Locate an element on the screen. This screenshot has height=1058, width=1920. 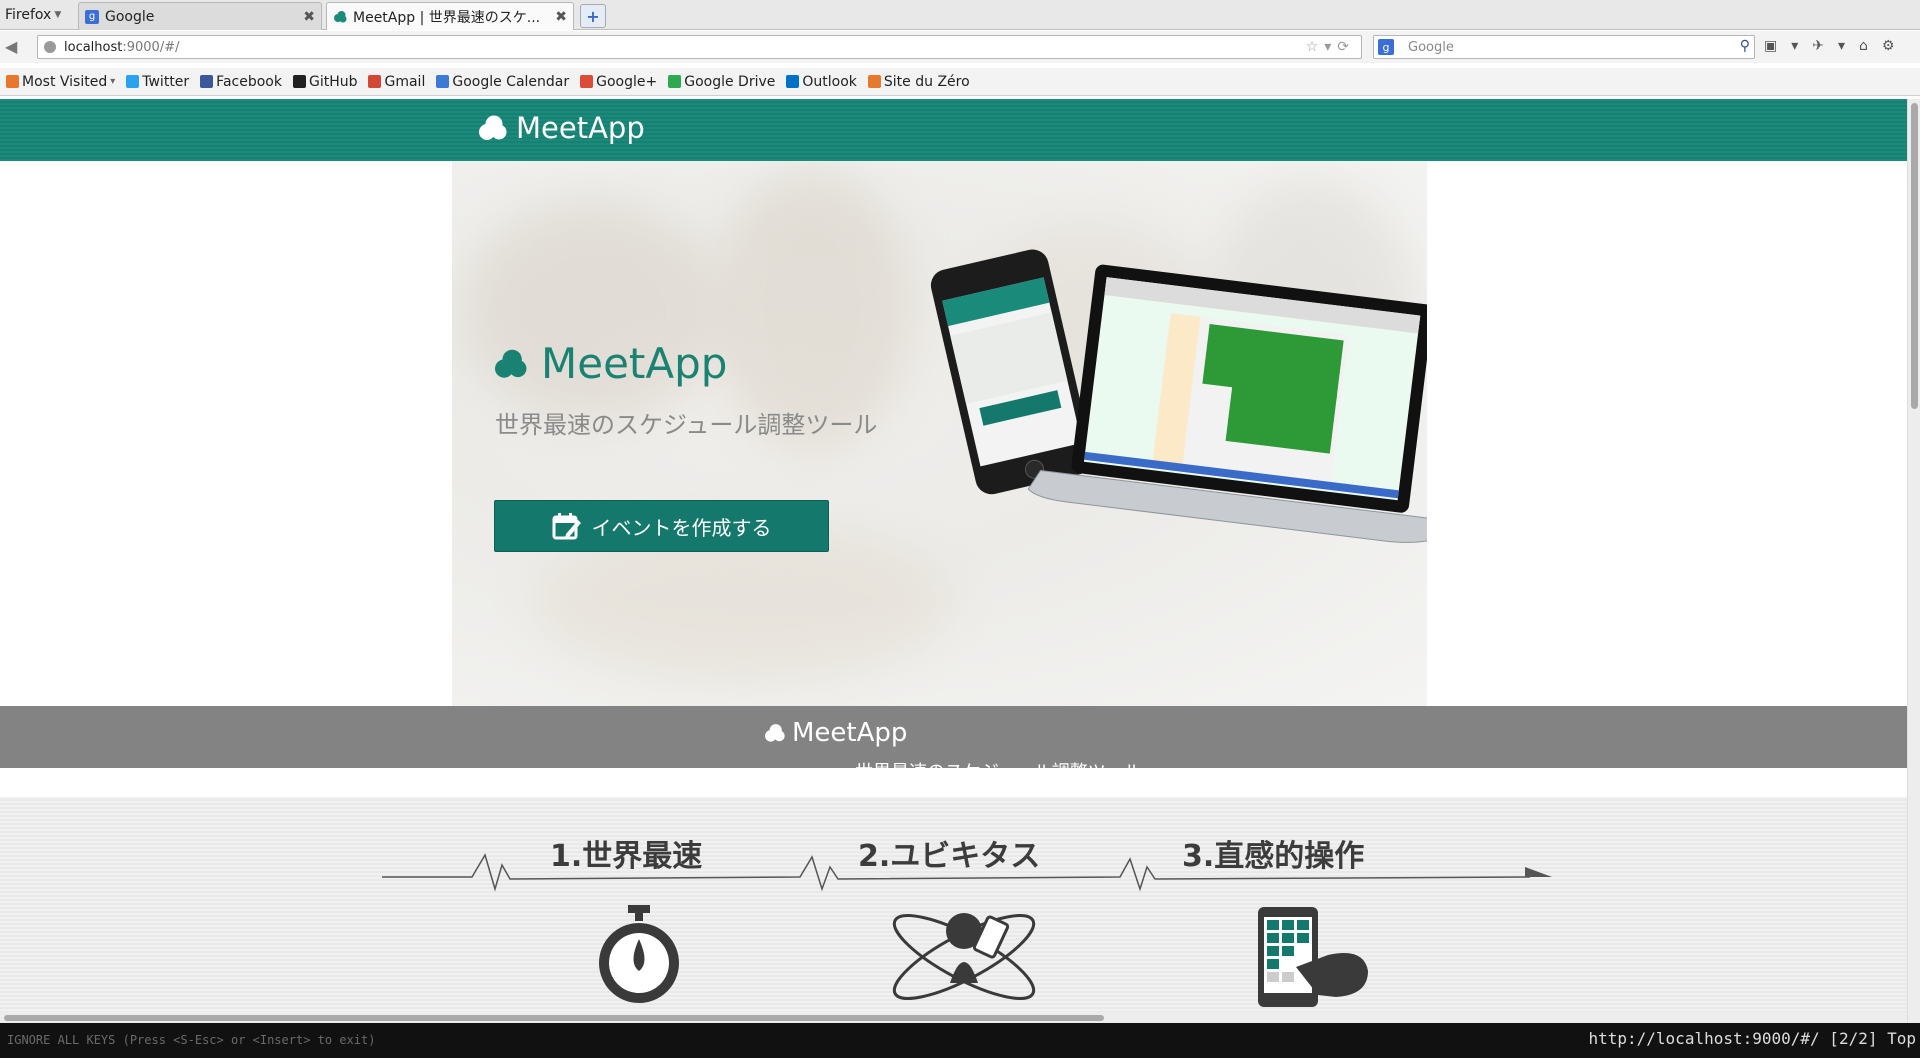
bookmark-github: GitHub is located at coordinates (325, 81).